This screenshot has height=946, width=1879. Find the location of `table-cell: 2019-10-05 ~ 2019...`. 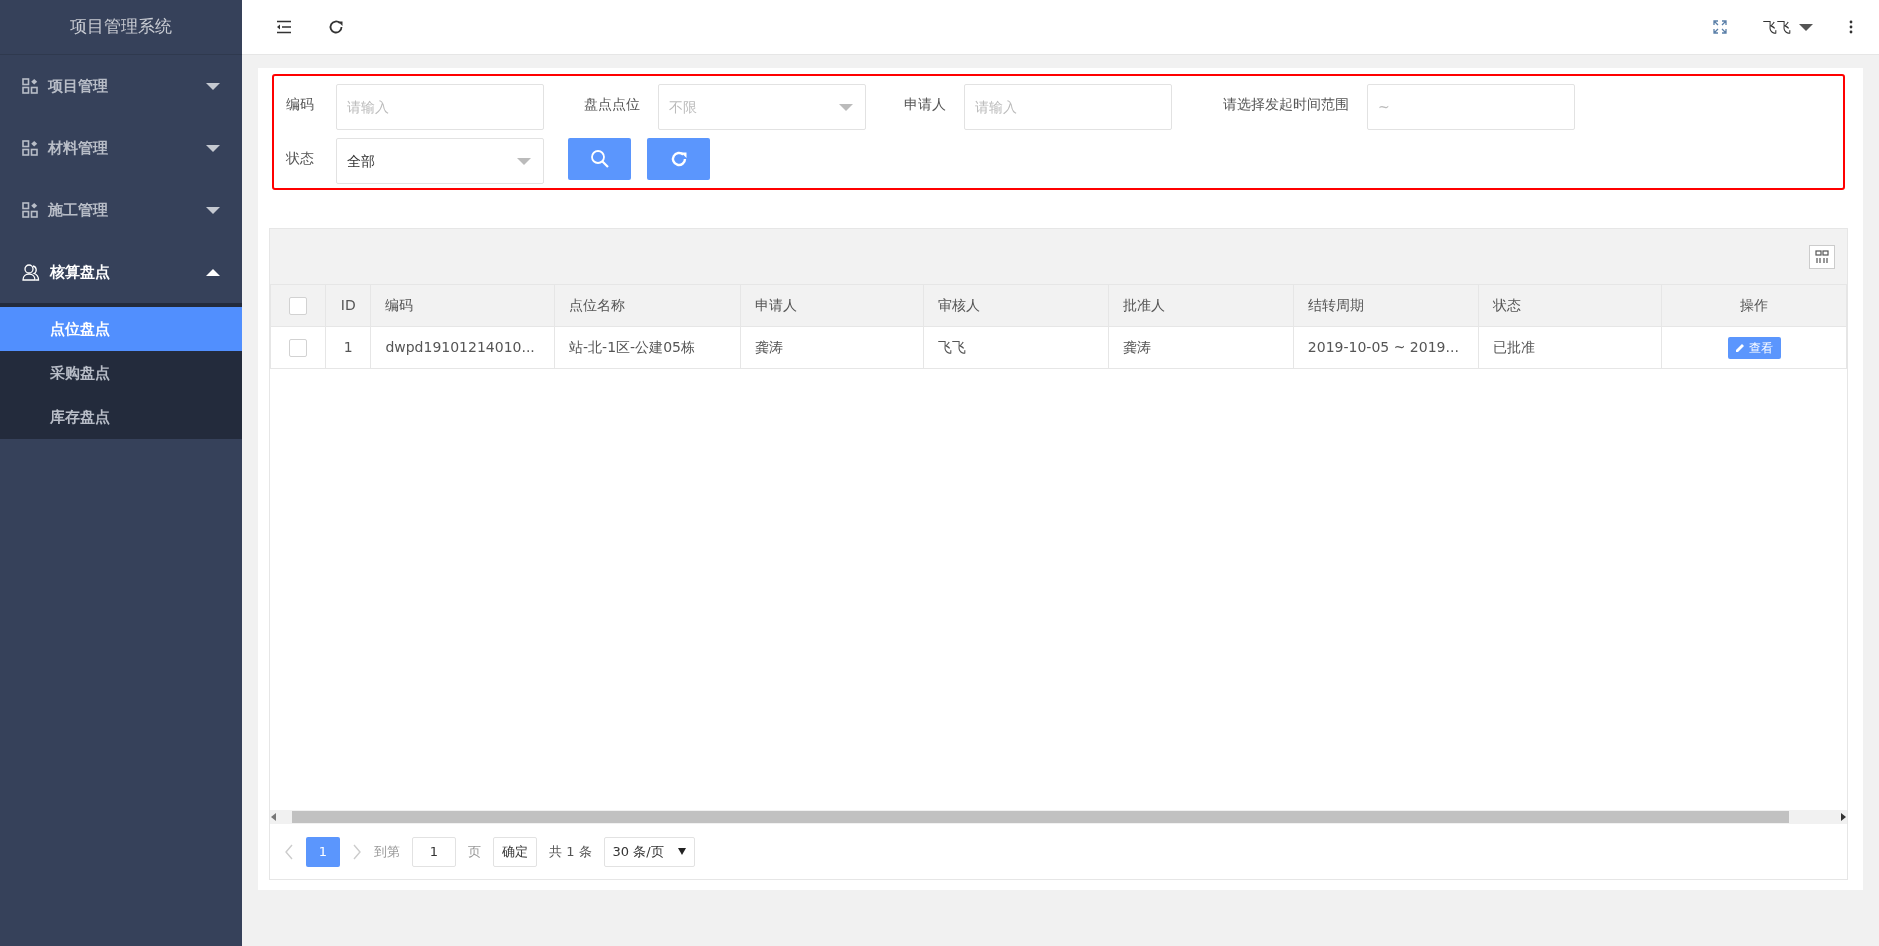

table-cell: 2019-10-05 ~ 2019... is located at coordinates (1386, 347).